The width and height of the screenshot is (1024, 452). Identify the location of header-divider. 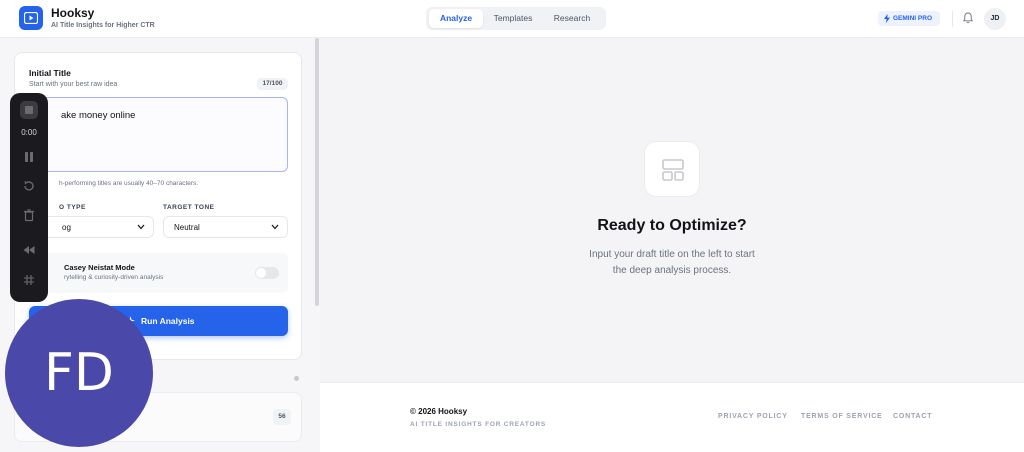
(952, 19).